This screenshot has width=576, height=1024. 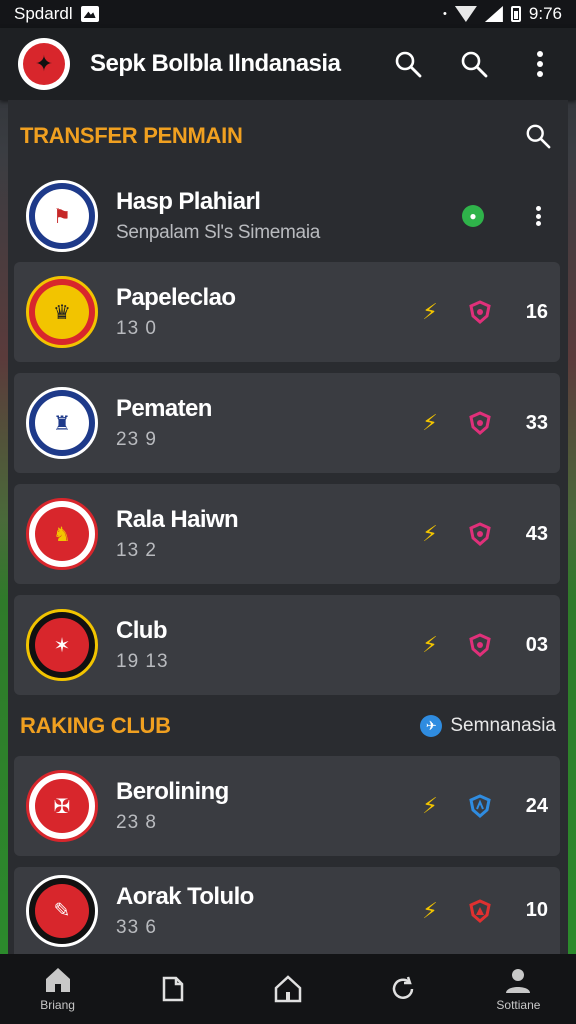 What do you see at coordinates (142, 661) in the screenshot?
I see `club-stat: 19 13` at bounding box center [142, 661].